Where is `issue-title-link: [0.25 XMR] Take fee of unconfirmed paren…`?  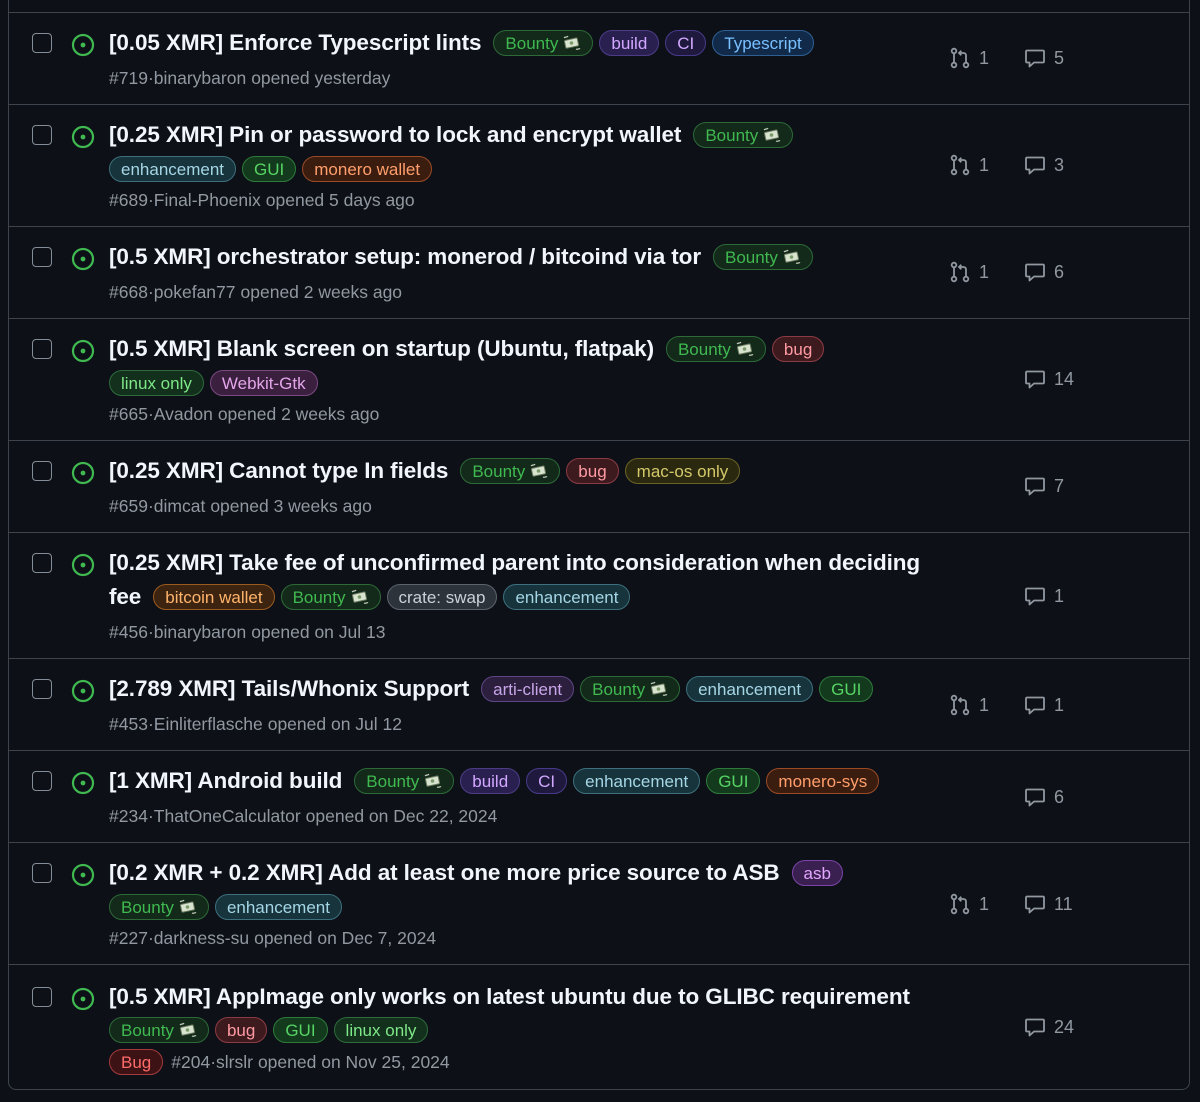 issue-title-link: [0.25 XMR] Take fee of unconfirmed paren… is located at coordinates (514, 563).